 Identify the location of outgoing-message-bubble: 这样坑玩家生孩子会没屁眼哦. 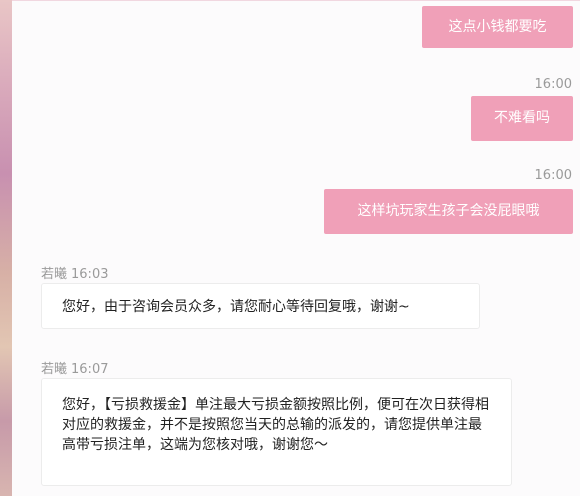
(448, 211).